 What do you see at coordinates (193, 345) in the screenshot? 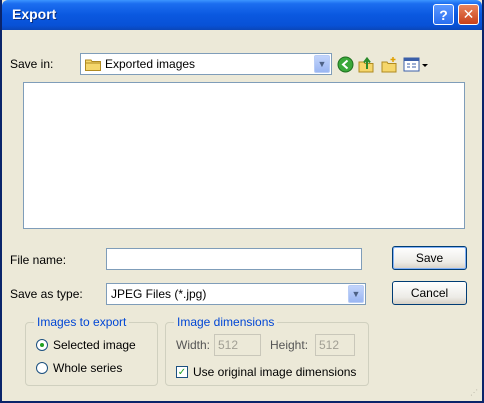
I see `width-label: Width:` at bounding box center [193, 345].